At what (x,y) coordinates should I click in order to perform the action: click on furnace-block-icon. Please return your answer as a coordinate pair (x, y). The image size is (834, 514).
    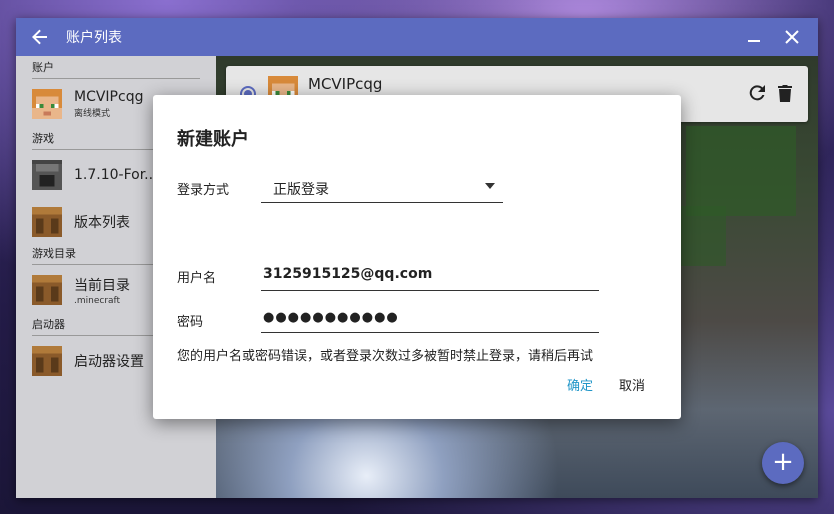
    Looking at the image, I should click on (47, 175).